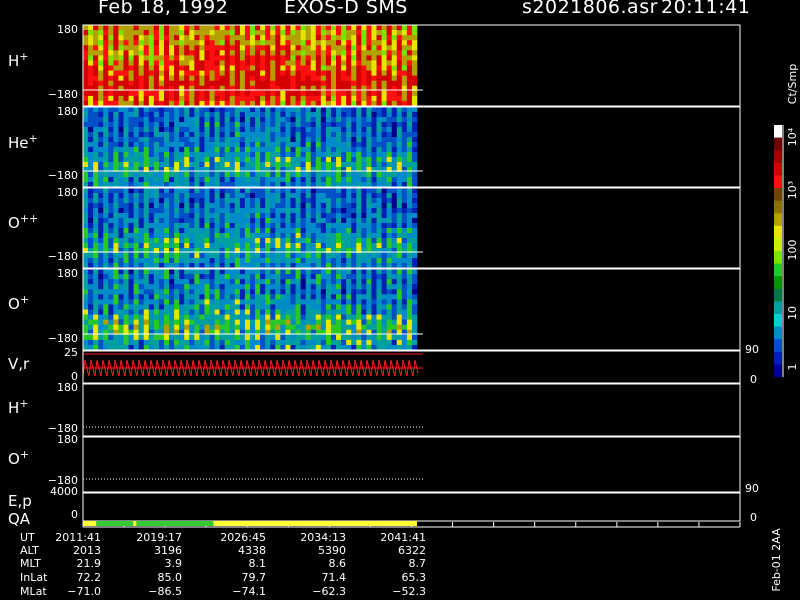  I want to click on footer-value: 79.7, so click(254, 577).